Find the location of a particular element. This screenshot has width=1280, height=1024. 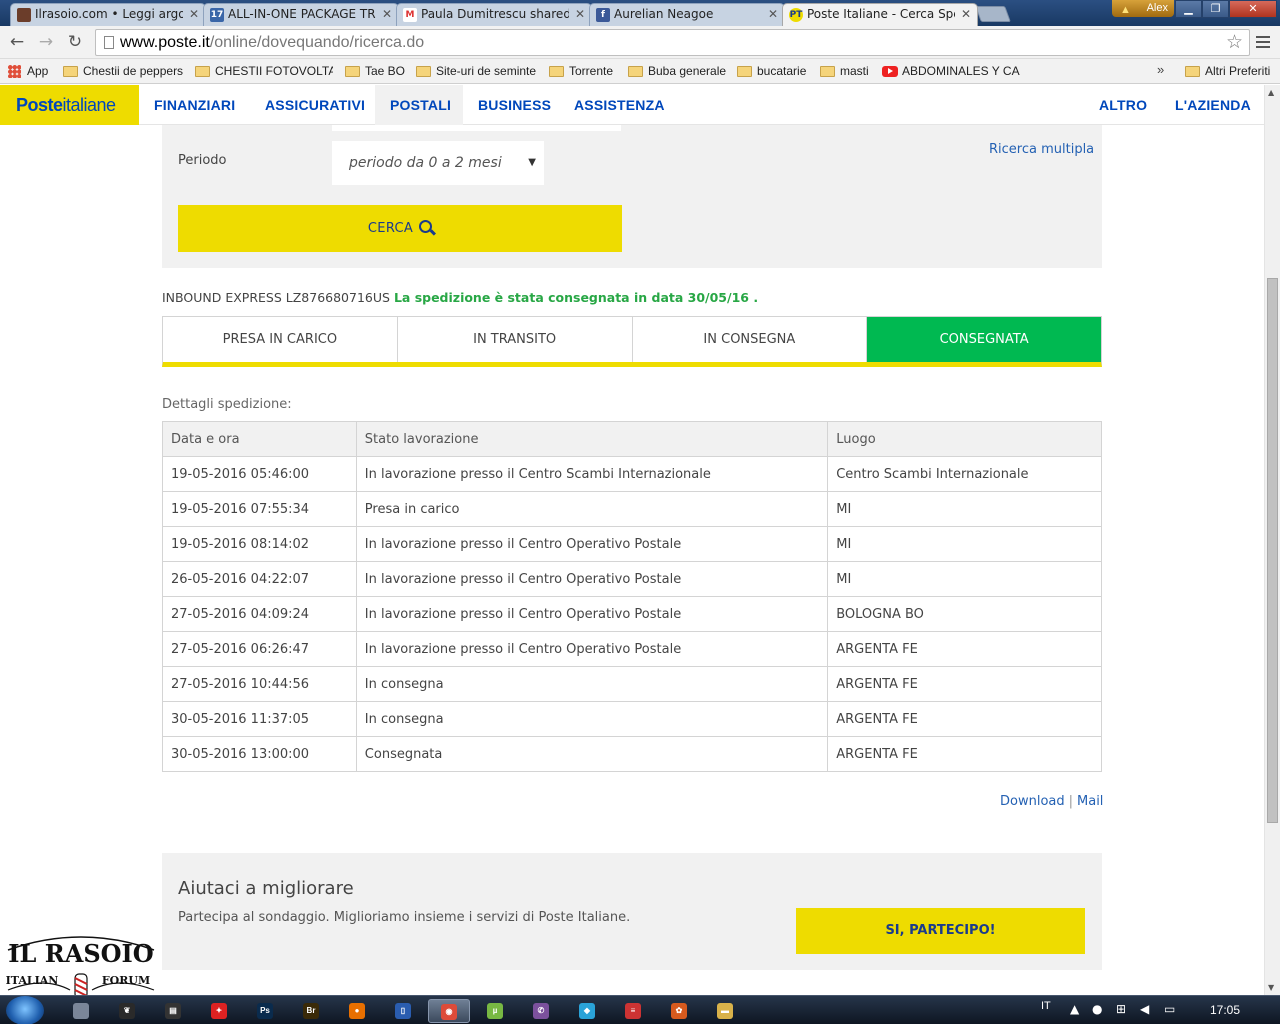

profile-button: ▲ Alex is located at coordinates (1143, 8).